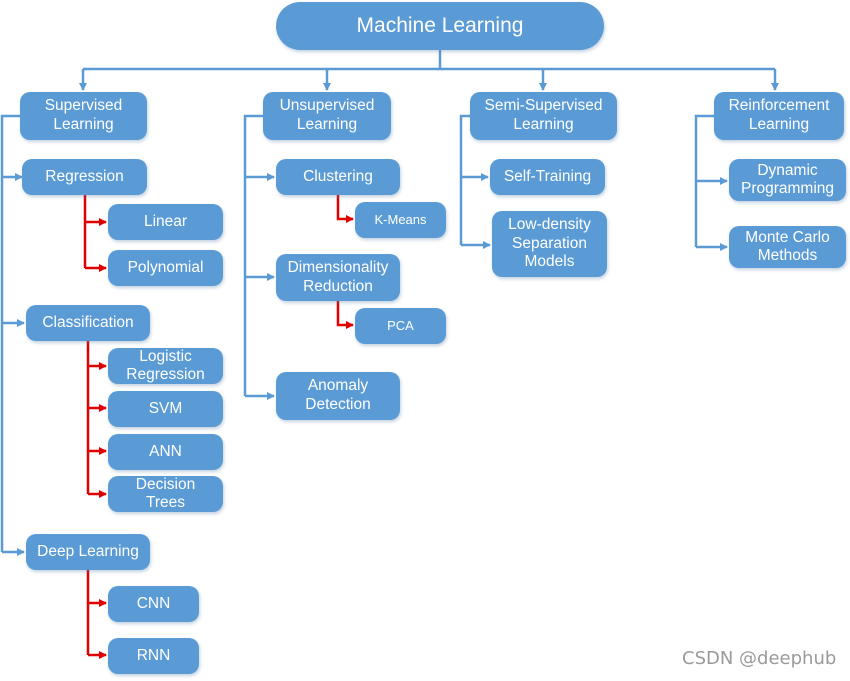 The height and width of the screenshot is (681, 850). I want to click on node-label: Linear, so click(165, 221).